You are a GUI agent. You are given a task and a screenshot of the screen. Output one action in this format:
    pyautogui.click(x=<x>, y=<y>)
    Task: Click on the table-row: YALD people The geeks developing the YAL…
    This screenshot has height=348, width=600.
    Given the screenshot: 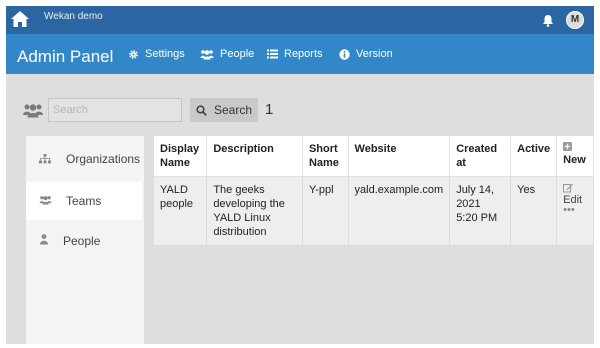 What is the action you would take?
    pyautogui.click(x=374, y=211)
    